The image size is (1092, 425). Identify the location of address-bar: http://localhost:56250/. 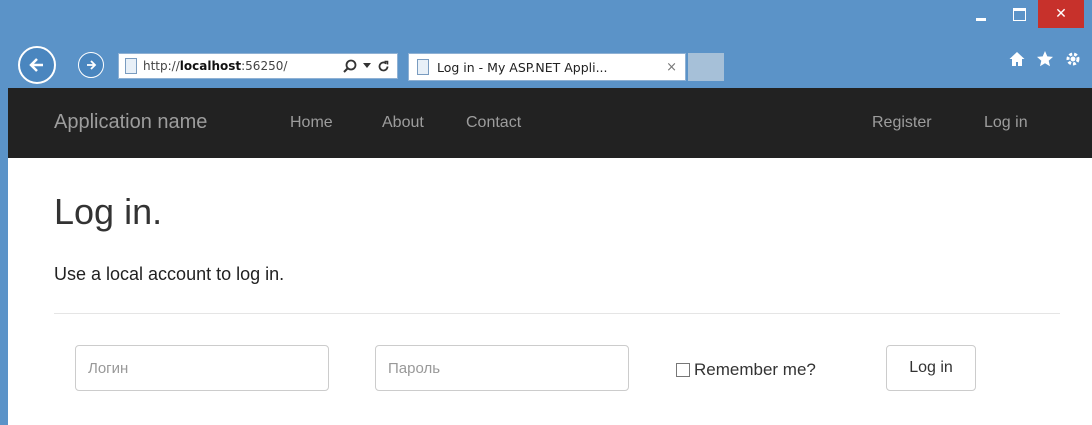
(258, 66).